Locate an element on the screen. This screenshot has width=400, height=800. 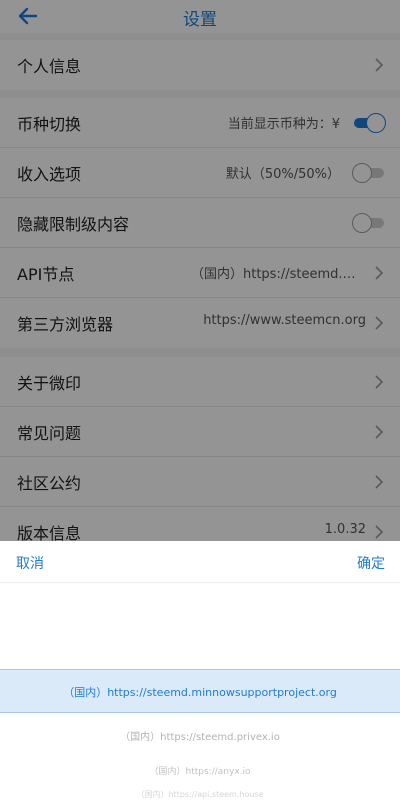
picker-toolbar: 取消 确定 is located at coordinates (200, 562).